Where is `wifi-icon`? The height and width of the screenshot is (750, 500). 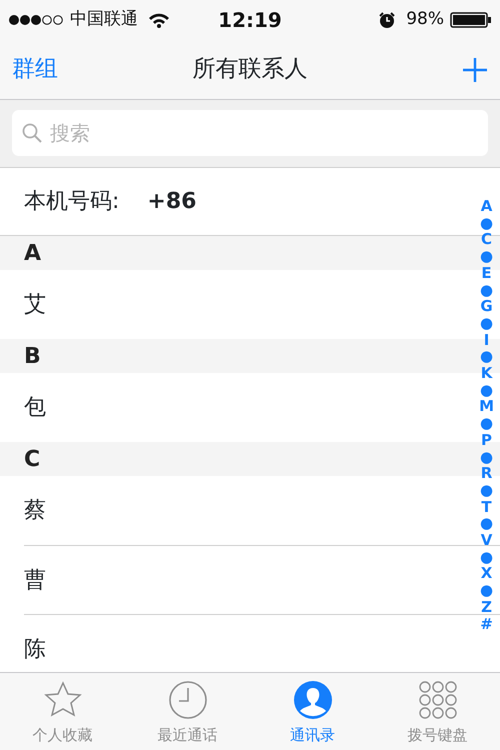 wifi-icon is located at coordinates (159, 20).